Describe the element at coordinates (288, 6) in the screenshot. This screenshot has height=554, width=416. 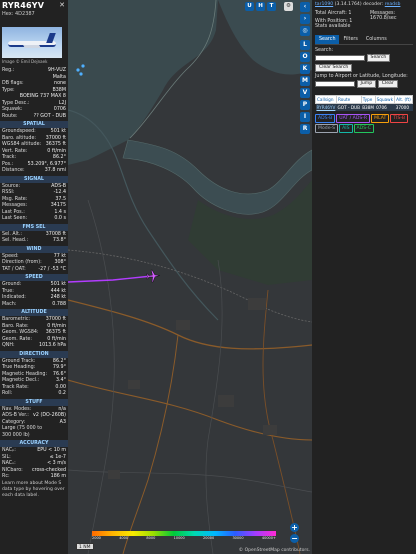
I see `settings-gear-icon: ⚙` at that location.